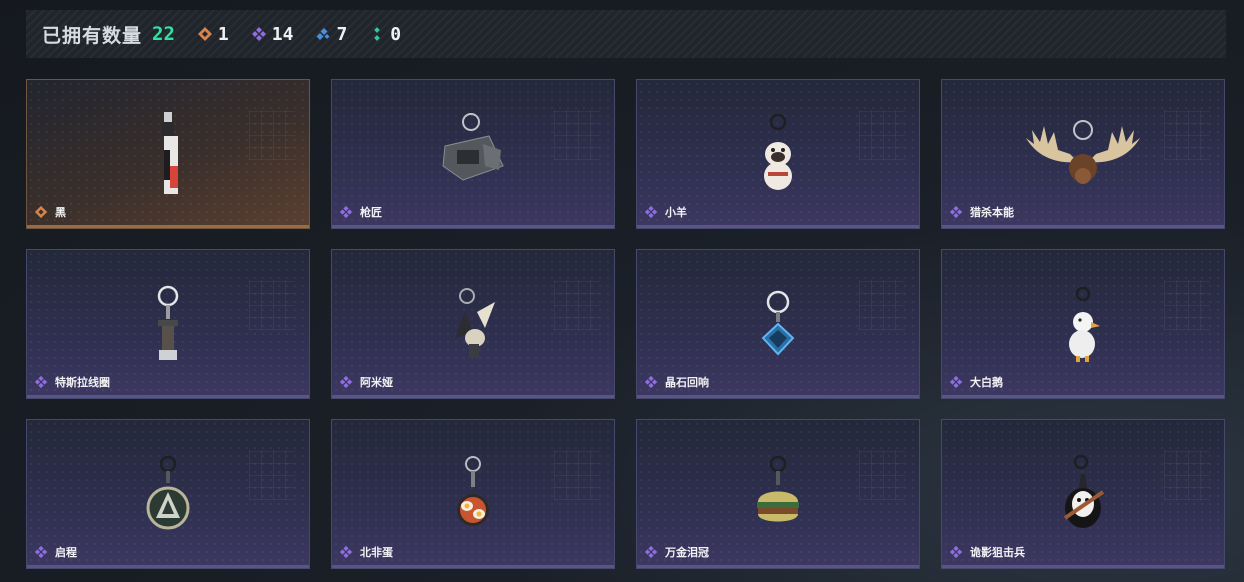  I want to click on charm-card-label: 小羊, so click(665, 212).